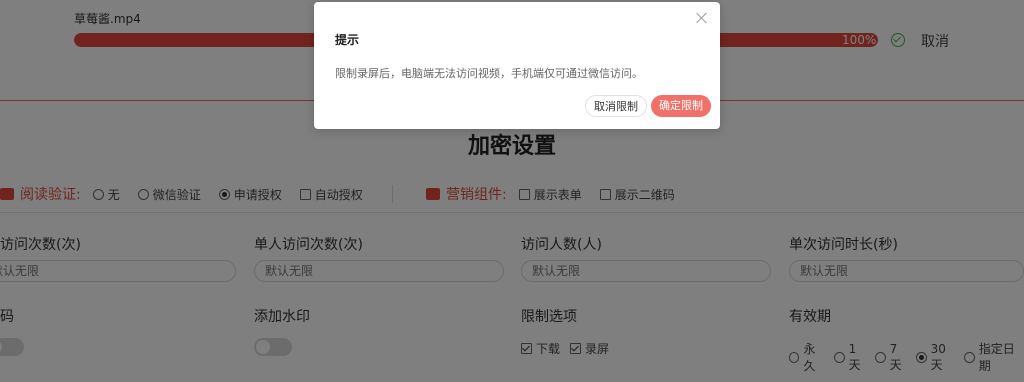  What do you see at coordinates (616, 106) in the screenshot?
I see `cancel-restrict-button: 取消限制` at bounding box center [616, 106].